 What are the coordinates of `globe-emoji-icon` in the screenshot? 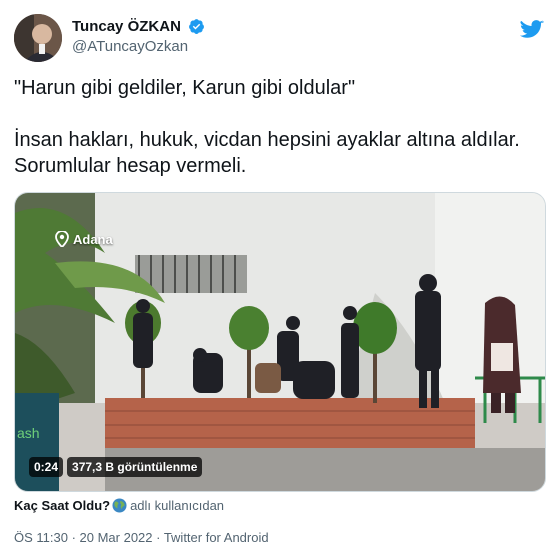 It's located at (119, 505).